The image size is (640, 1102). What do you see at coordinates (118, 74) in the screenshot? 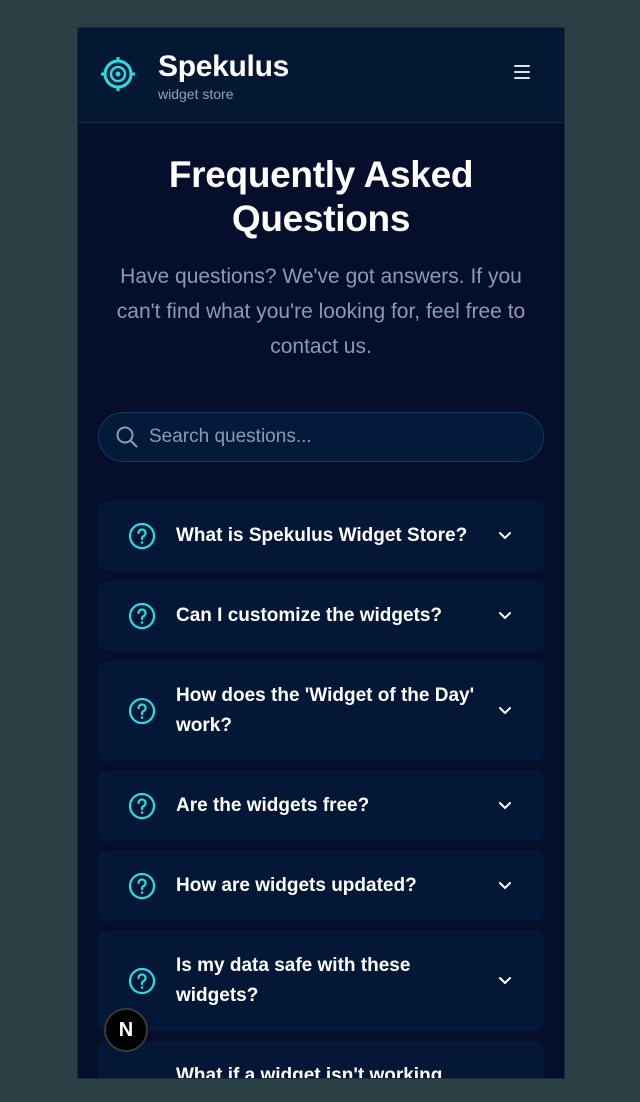
I see `crosshair-gear-icon` at bounding box center [118, 74].